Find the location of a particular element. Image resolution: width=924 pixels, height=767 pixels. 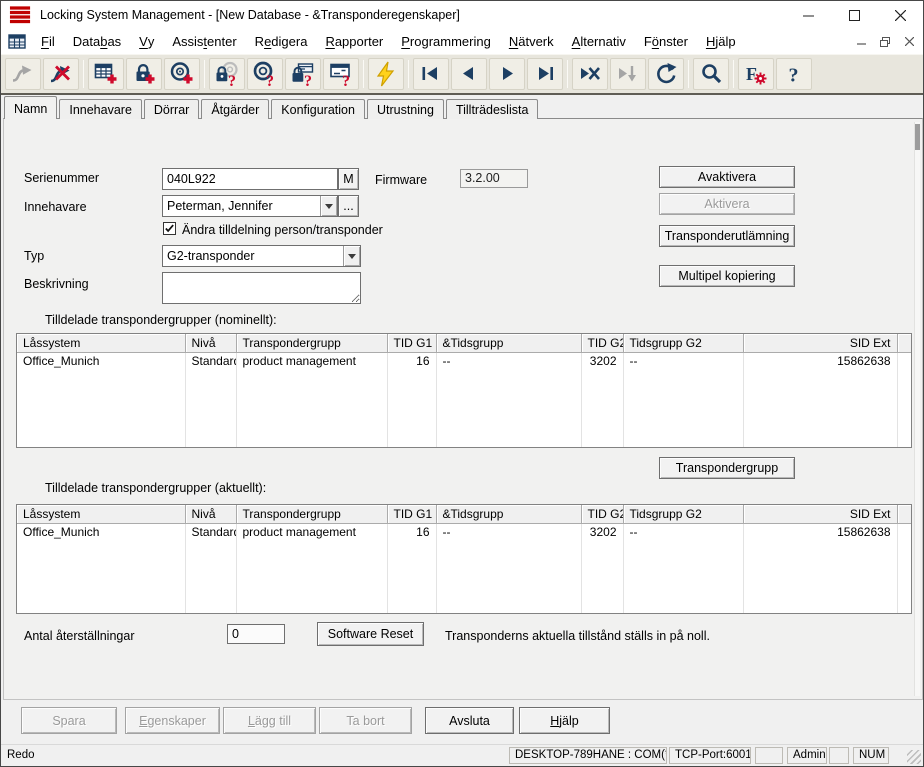

tab-utrustning: Utrustning is located at coordinates (405, 109).